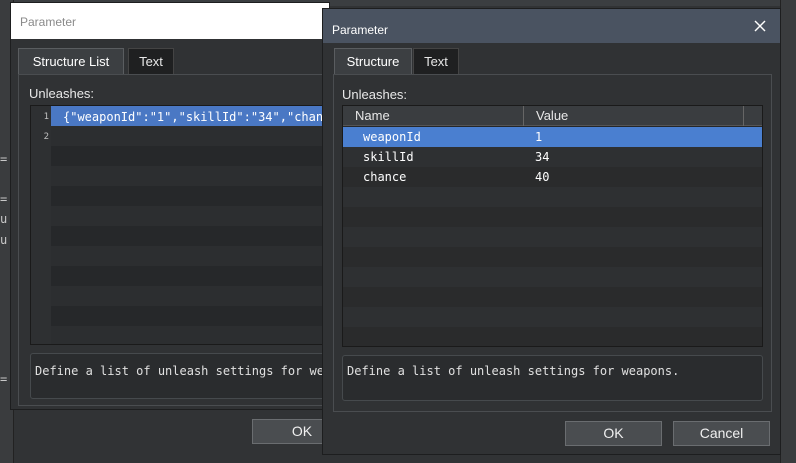  I want to click on table-header: Name Value, so click(552, 116).